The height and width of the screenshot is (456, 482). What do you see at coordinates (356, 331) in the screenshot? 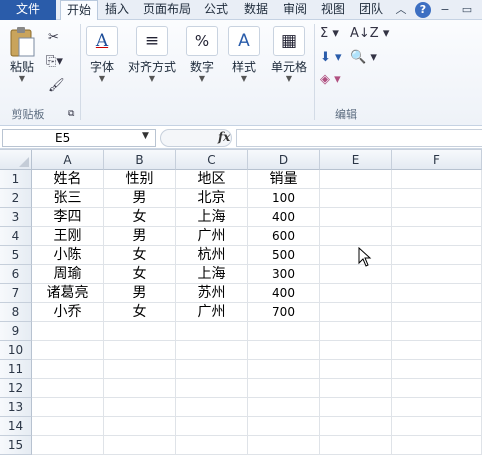
I see `cell-e9` at bounding box center [356, 331].